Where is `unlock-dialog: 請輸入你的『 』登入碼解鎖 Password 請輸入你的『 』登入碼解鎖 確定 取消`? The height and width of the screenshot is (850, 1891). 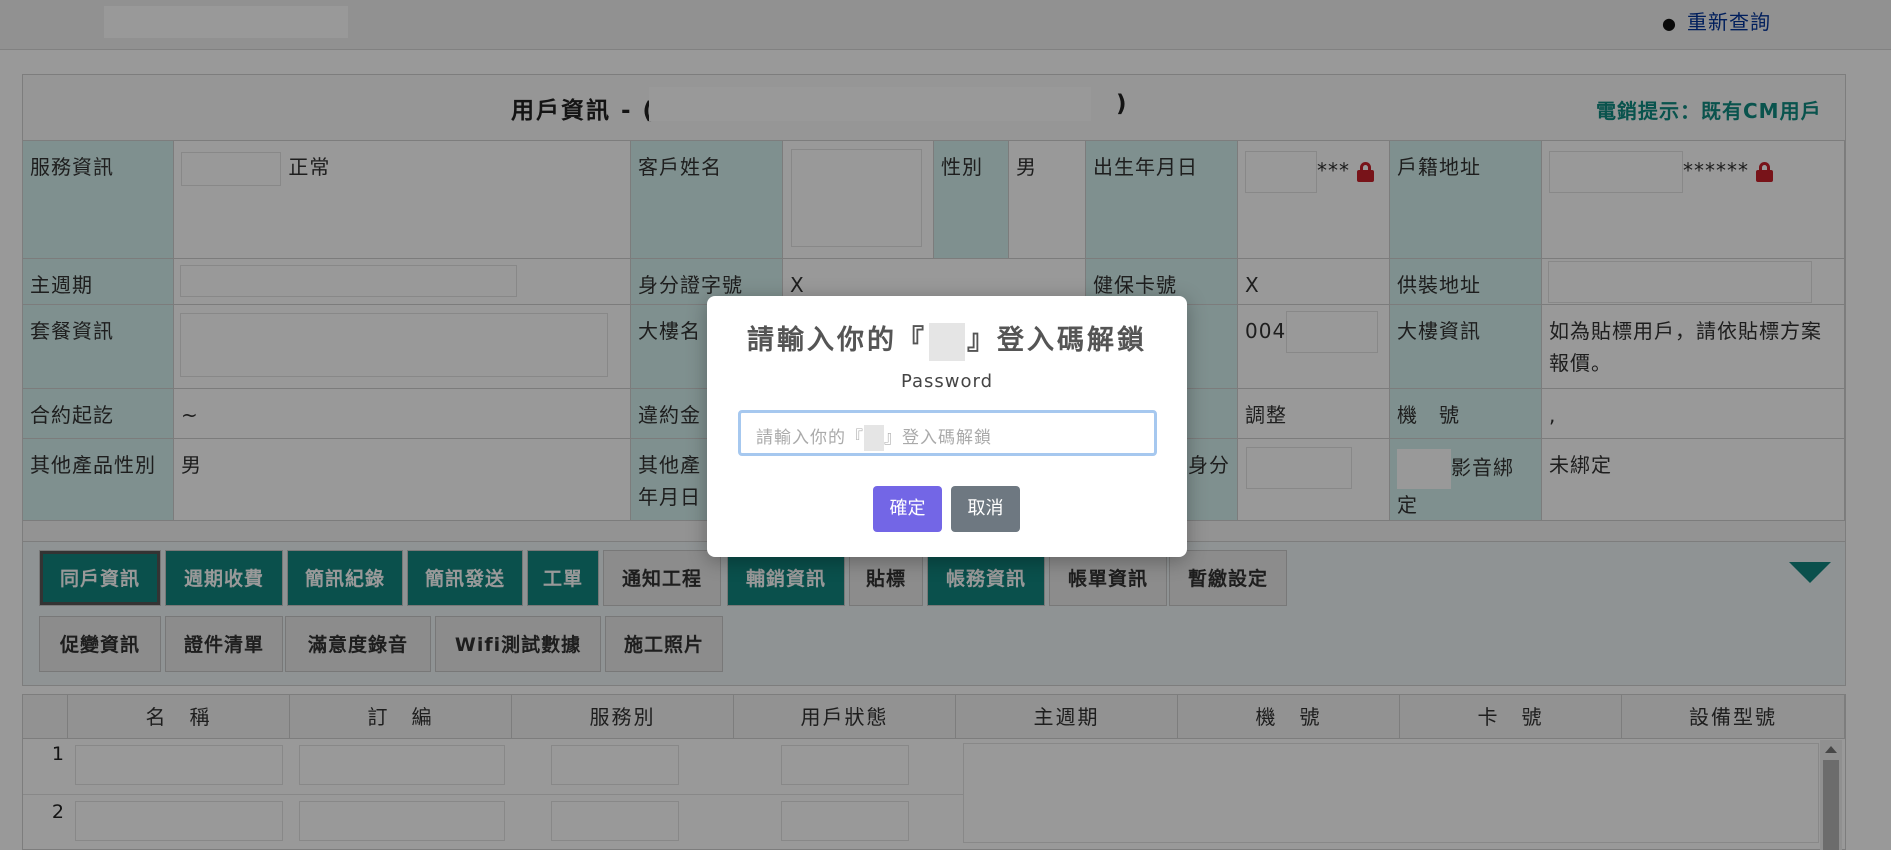 unlock-dialog: 請輸入你的『 』登入碼解鎖 Password 請輸入你的『 』登入碼解鎖 確定 取消 is located at coordinates (947, 426).